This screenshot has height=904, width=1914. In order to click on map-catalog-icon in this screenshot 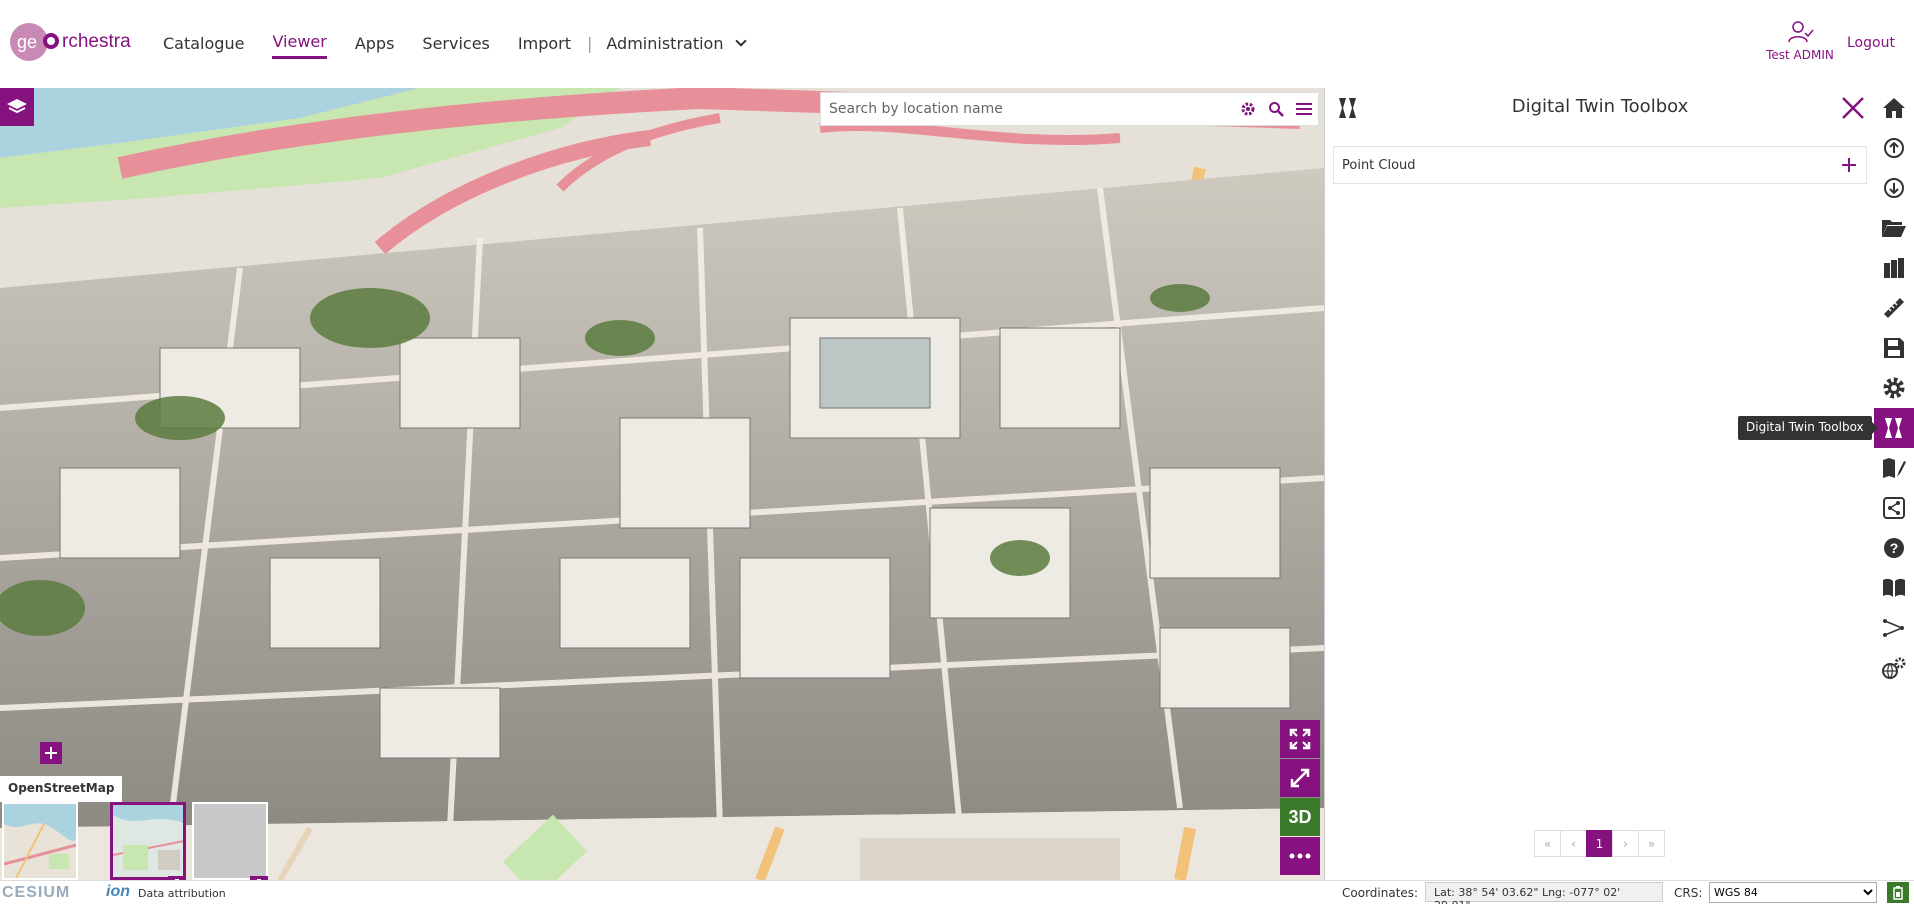, I will do `click(1894, 268)`.